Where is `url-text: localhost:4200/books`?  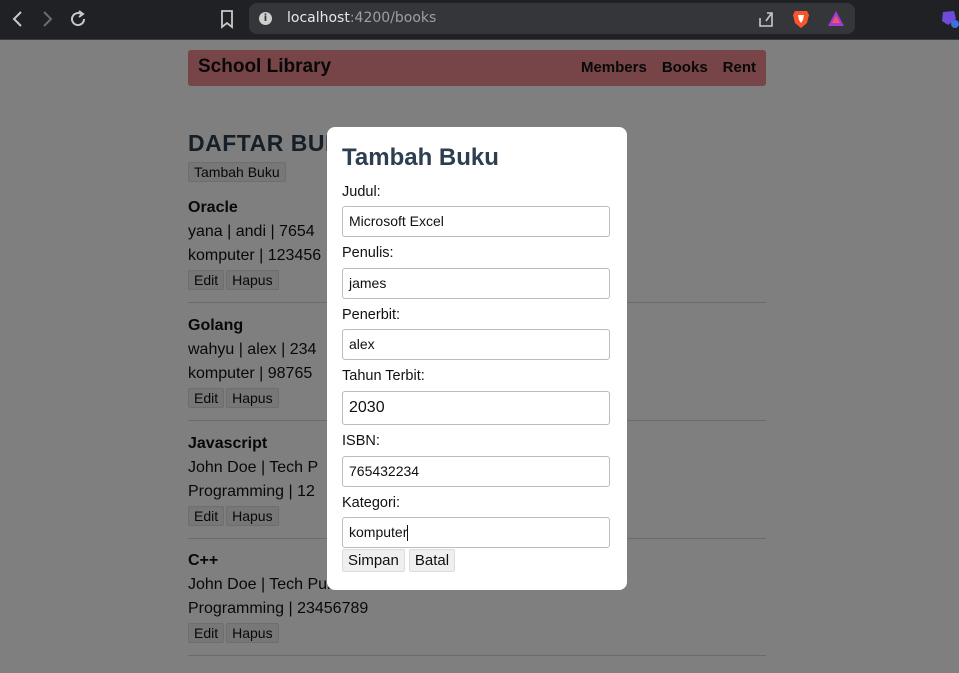
url-text: localhost:4200/books is located at coordinates (361, 18).